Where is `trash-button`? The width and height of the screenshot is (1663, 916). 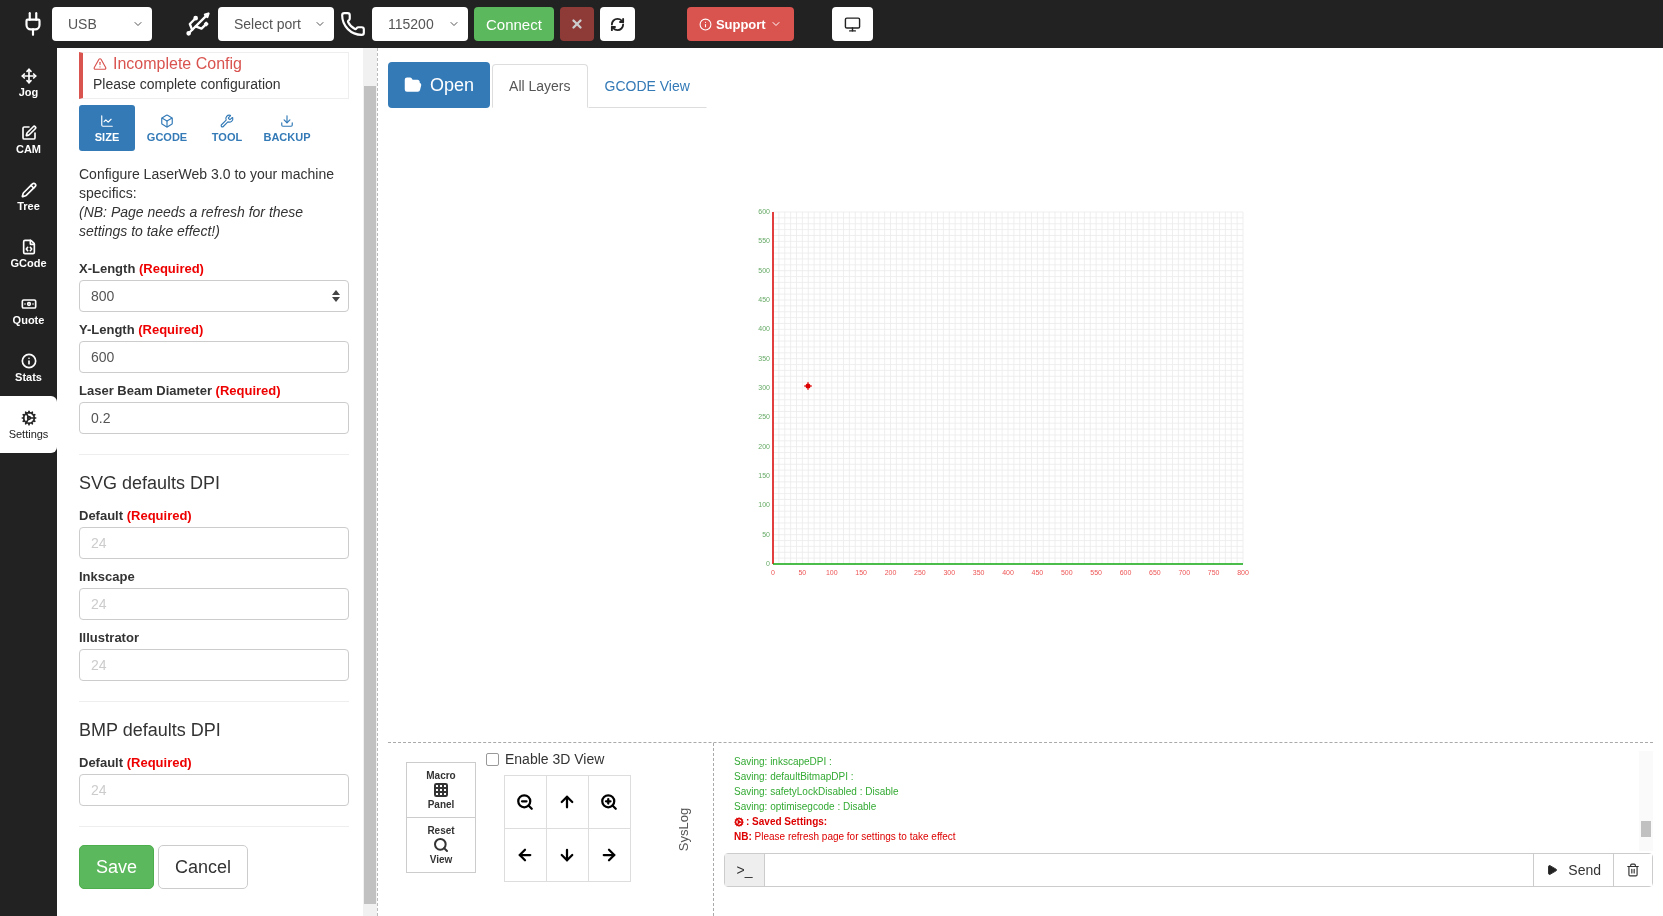
trash-button is located at coordinates (1632, 870).